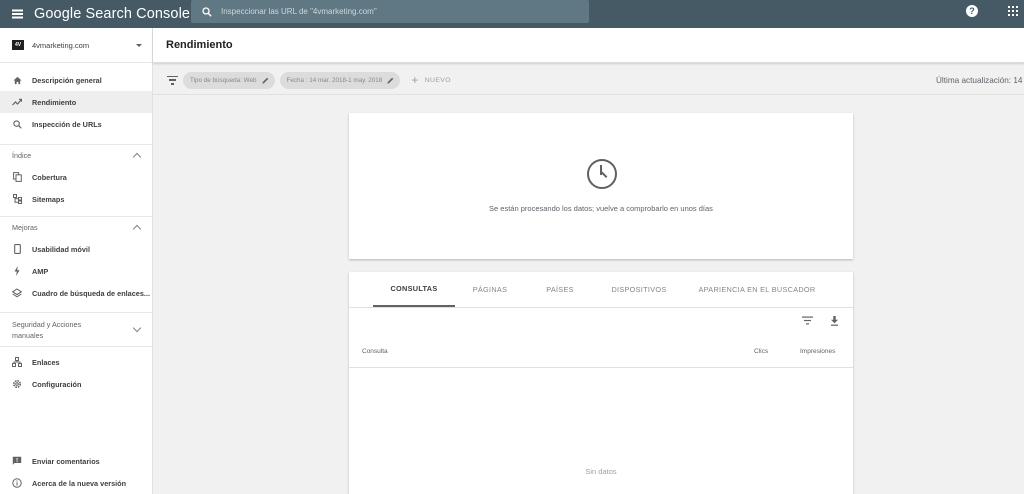 The image size is (1024, 494). What do you see at coordinates (48, 199) in the screenshot?
I see `sidebar-item-label: Sitemaps` at bounding box center [48, 199].